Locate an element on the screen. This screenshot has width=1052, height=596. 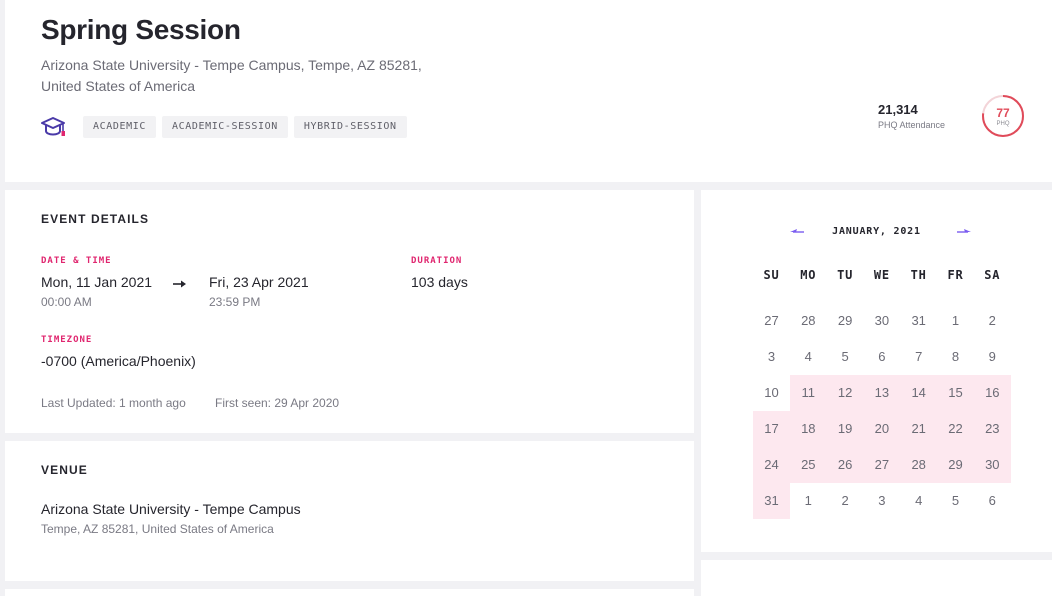
venue-heading: VENUE is located at coordinates (64, 470).